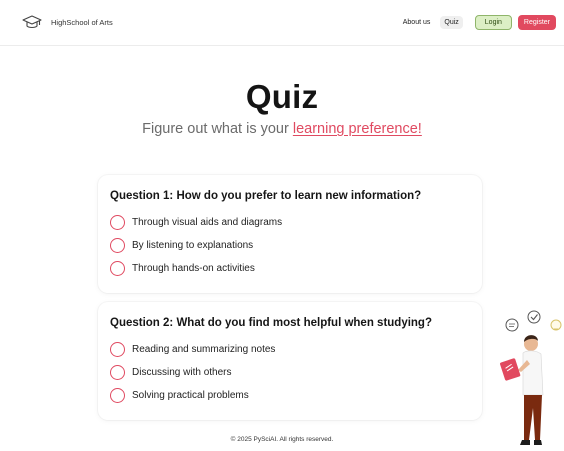 The height and width of the screenshot is (451, 564). I want to click on option-label: Solving practical problems, so click(190, 395).